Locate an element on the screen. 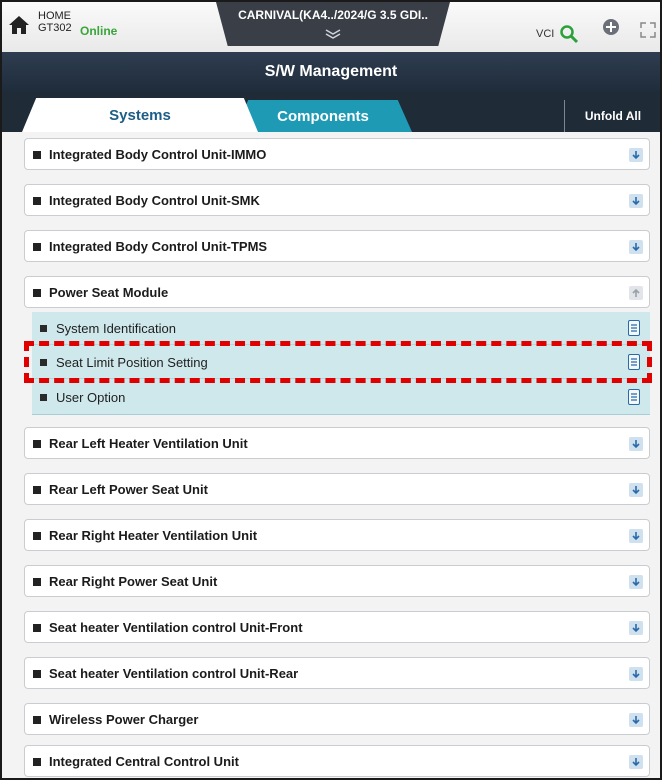 This screenshot has height=780, width=662. list-item-label: Wireless Power Charger is located at coordinates (124, 719).